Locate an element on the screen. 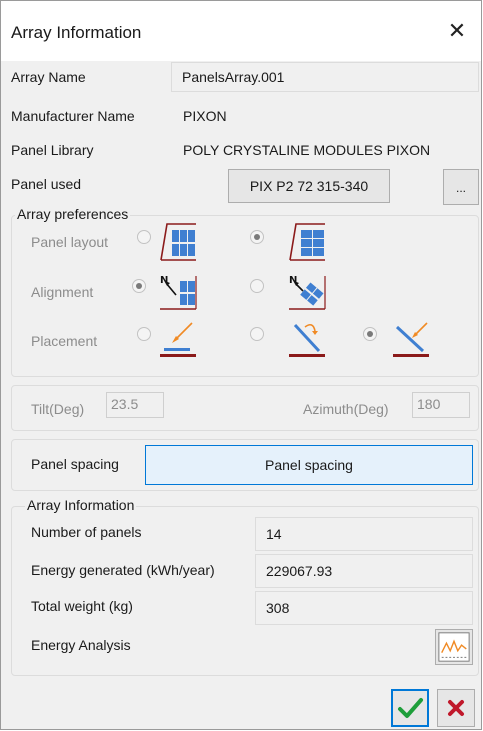 This screenshot has height=731, width=483. north-aligned-icon: N is located at coordinates (178, 291).